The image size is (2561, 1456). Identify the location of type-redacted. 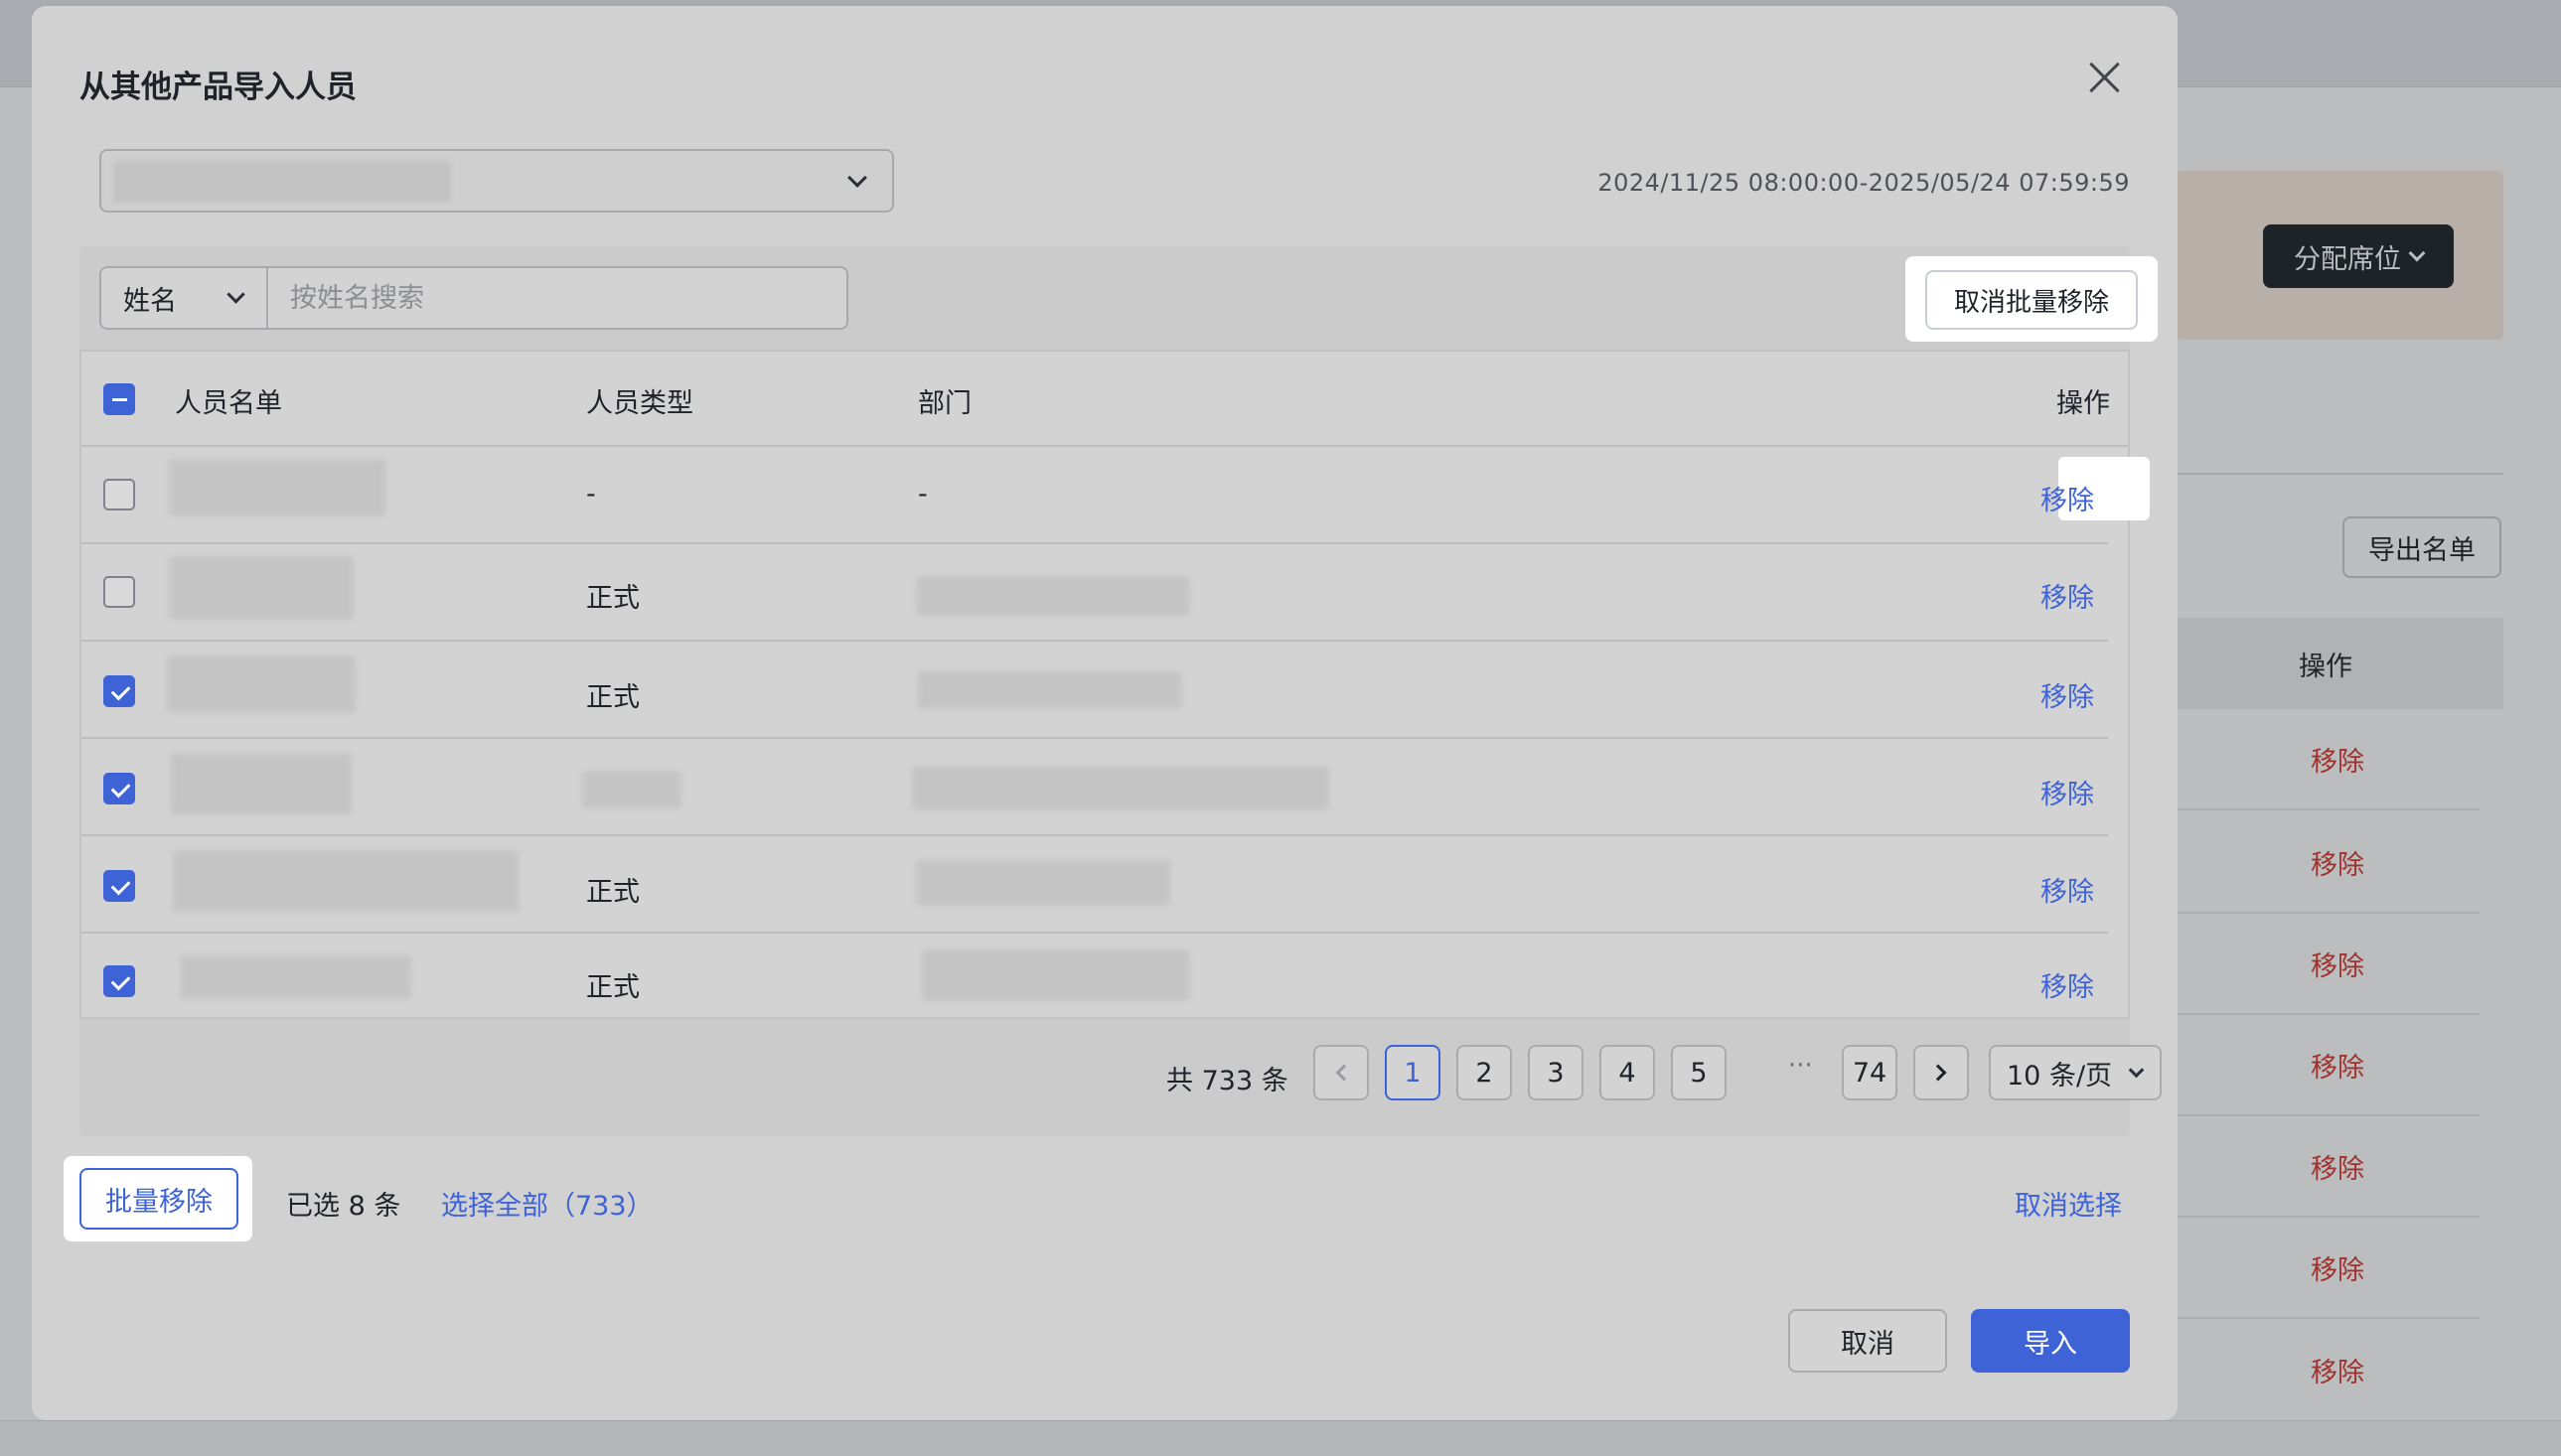
(631, 789).